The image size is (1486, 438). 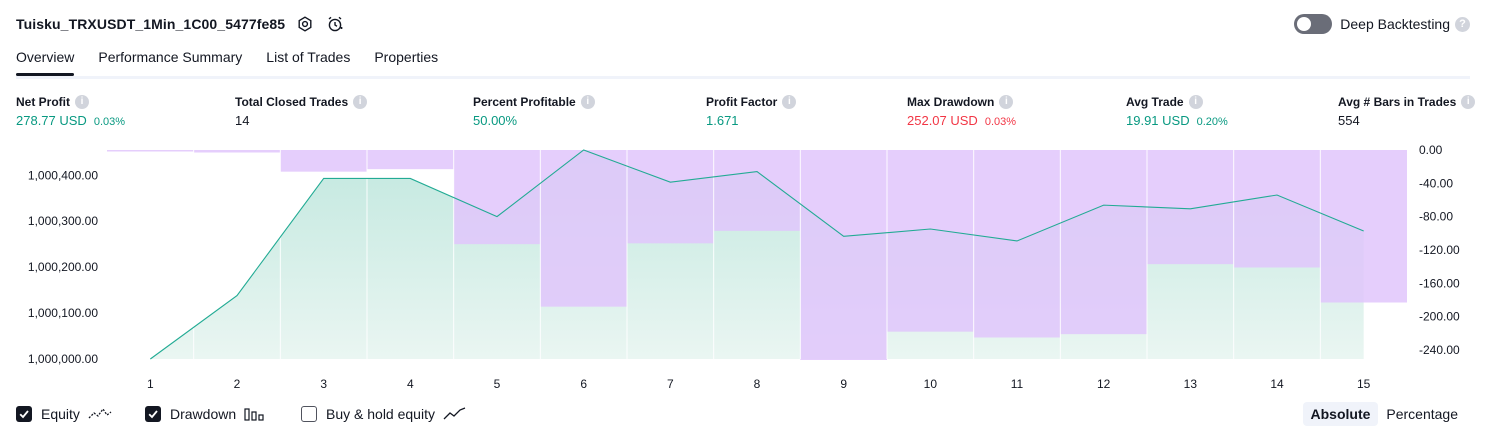 What do you see at coordinates (335, 24) in the screenshot?
I see `alarm-clock-icon` at bounding box center [335, 24].